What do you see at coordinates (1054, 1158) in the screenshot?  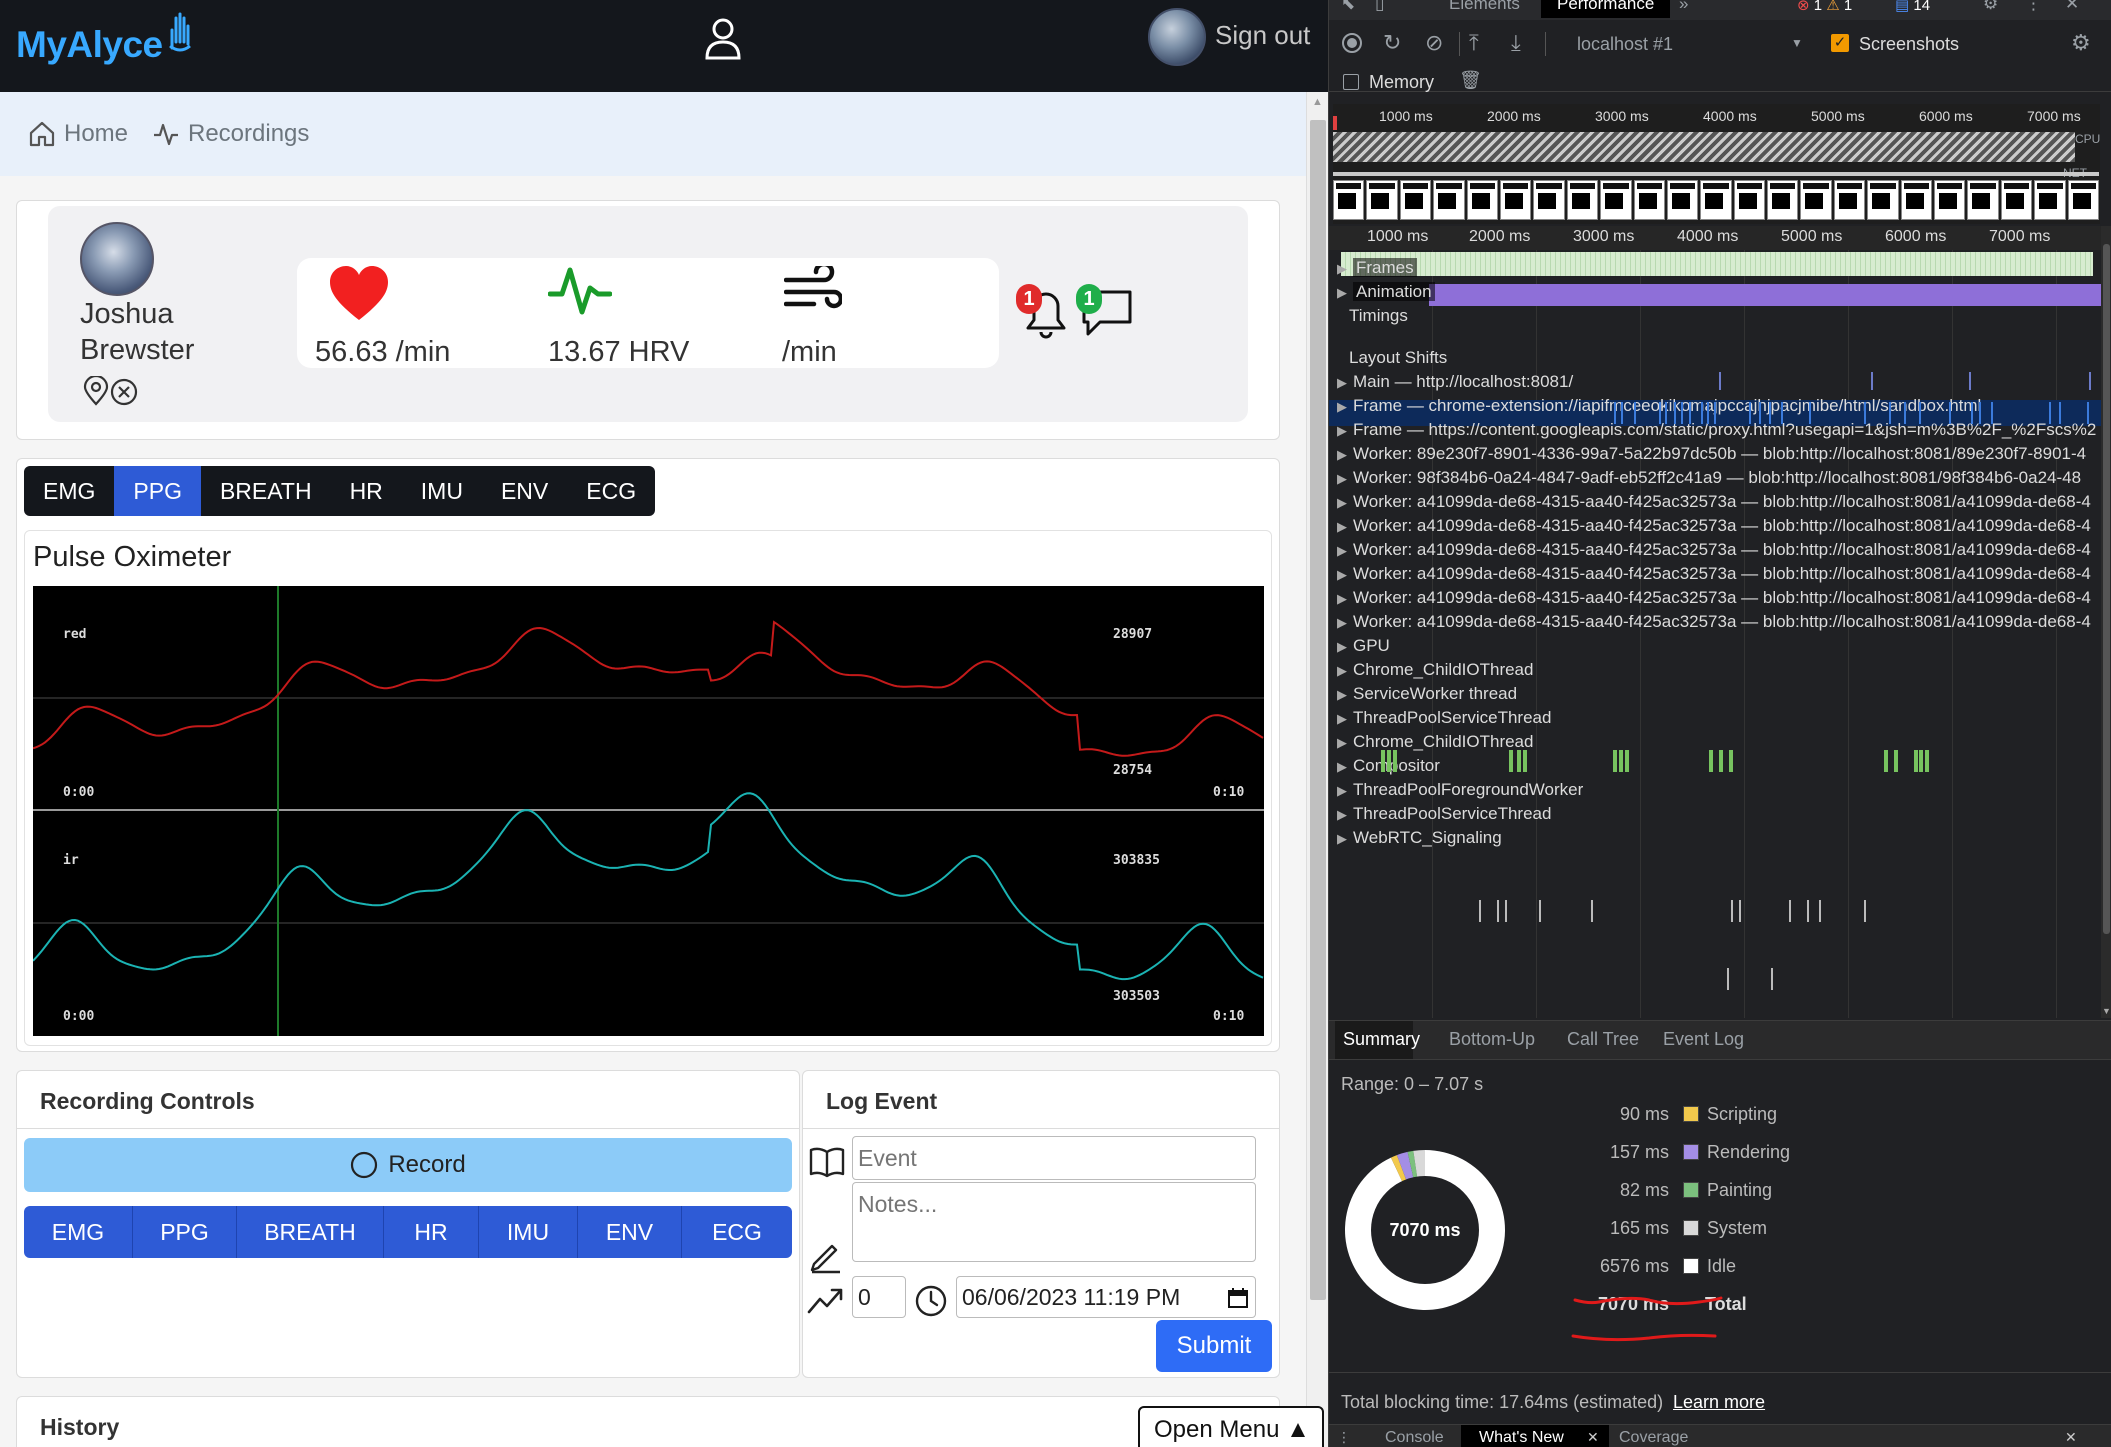 I see `event-input` at bounding box center [1054, 1158].